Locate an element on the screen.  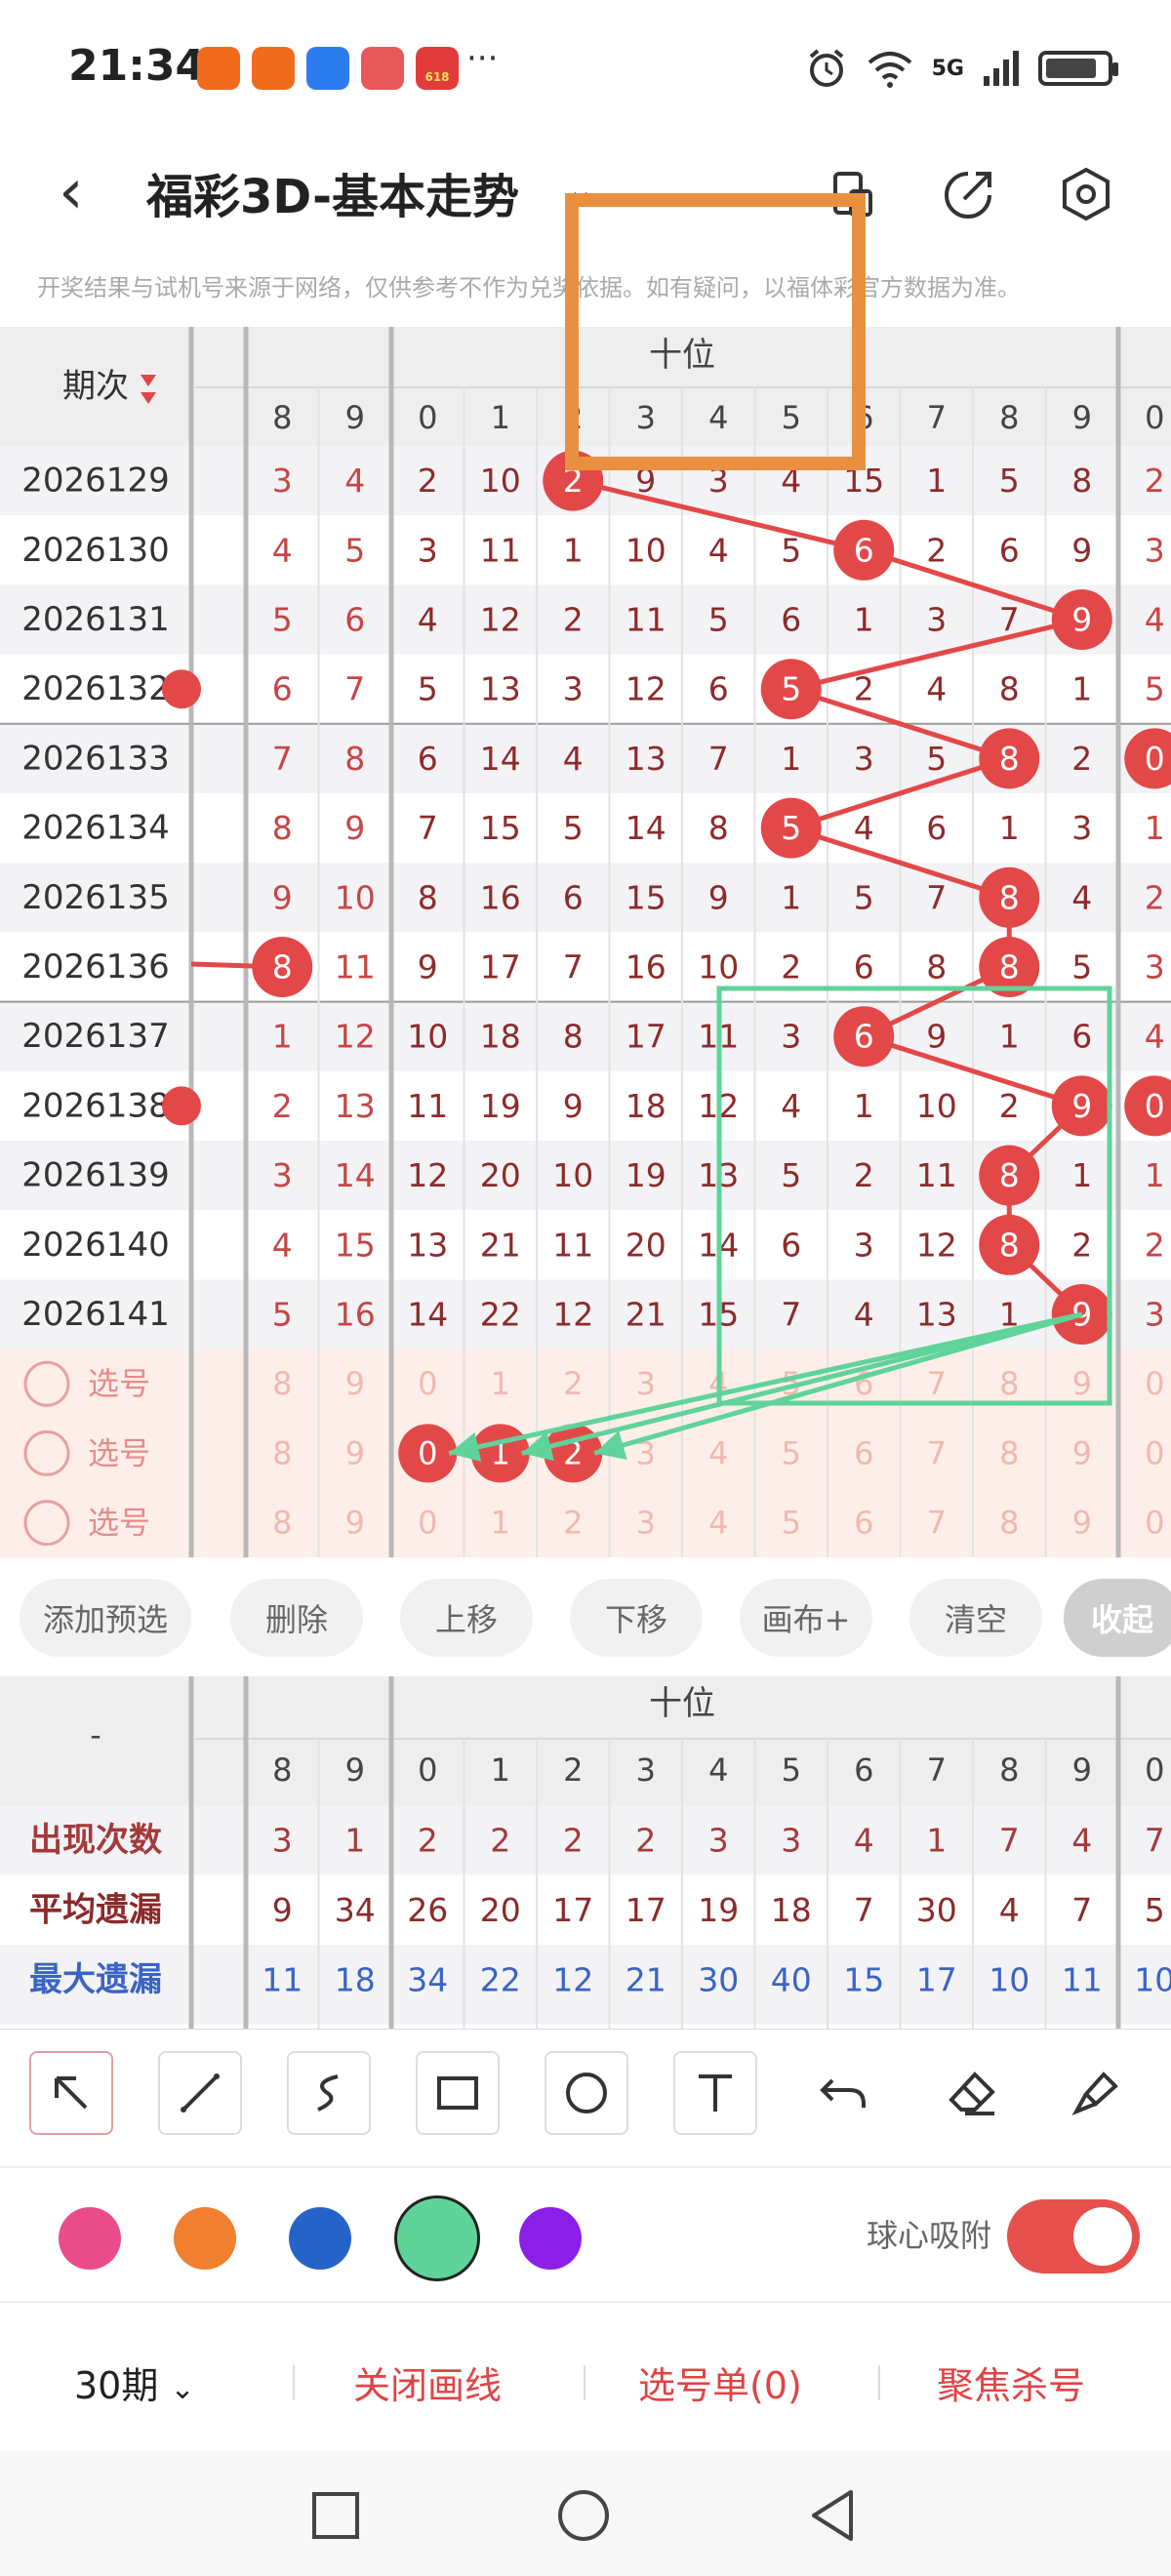
circle-icon is located at coordinates (586, 2093).